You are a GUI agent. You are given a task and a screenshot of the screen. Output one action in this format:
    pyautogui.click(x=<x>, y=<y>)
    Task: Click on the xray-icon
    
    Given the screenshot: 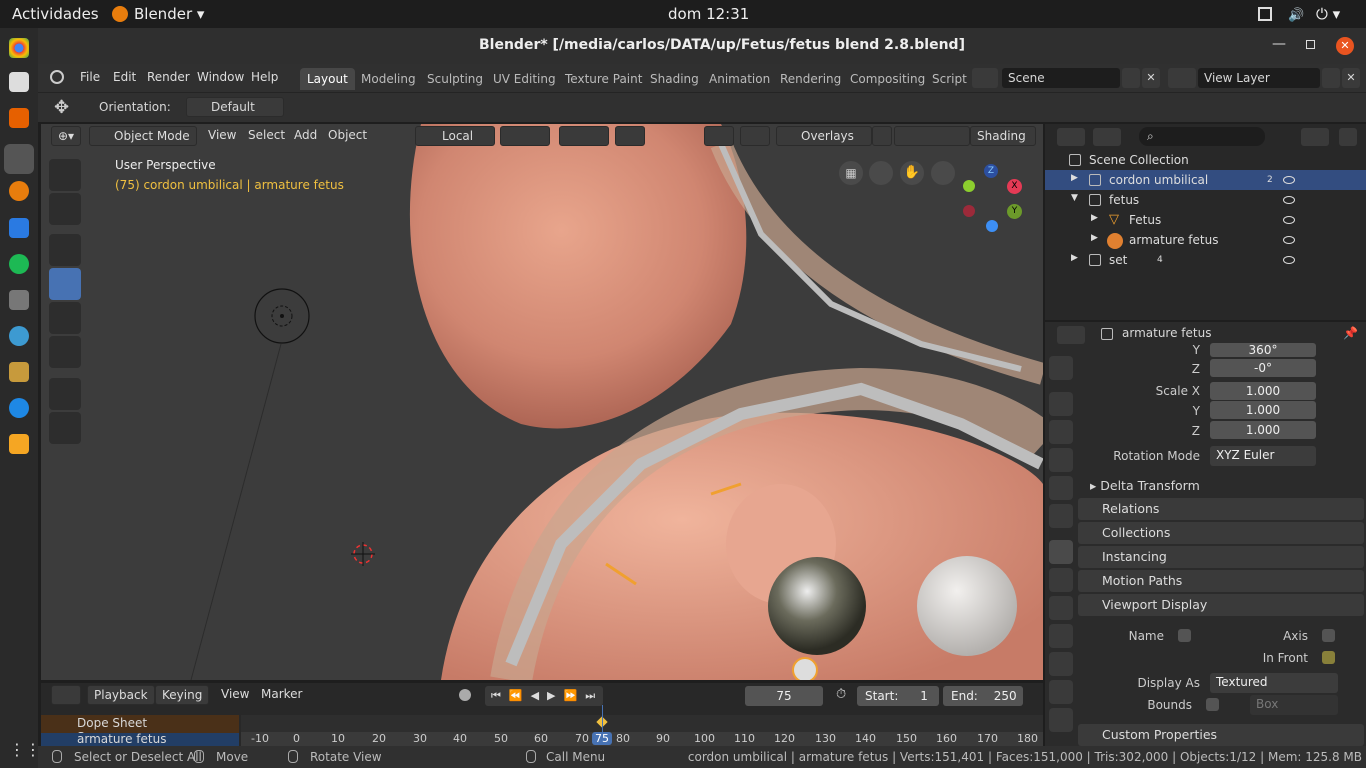 What is the action you would take?
    pyautogui.click(x=882, y=136)
    